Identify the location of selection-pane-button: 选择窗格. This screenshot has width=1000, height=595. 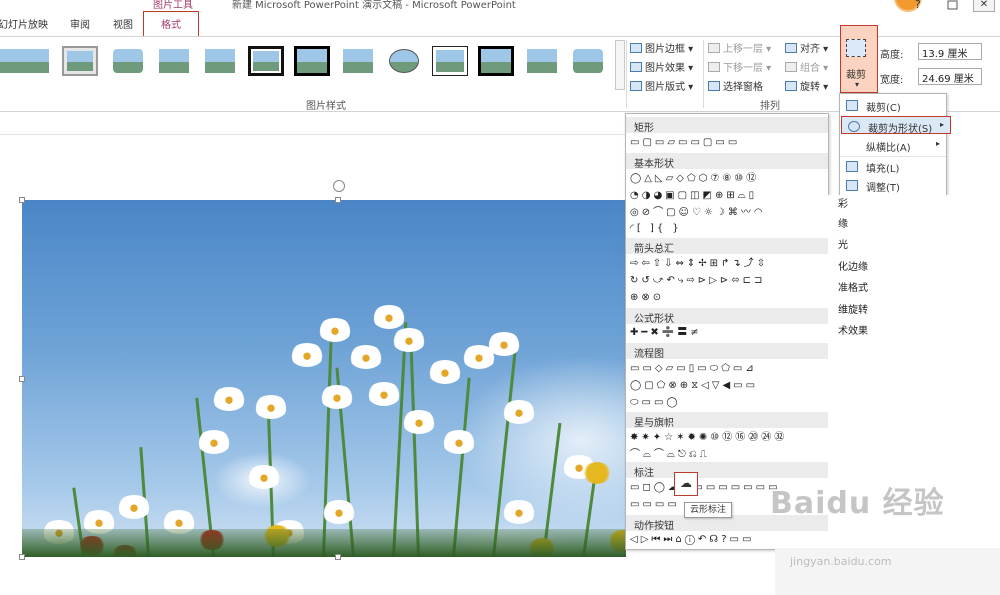
(735, 85).